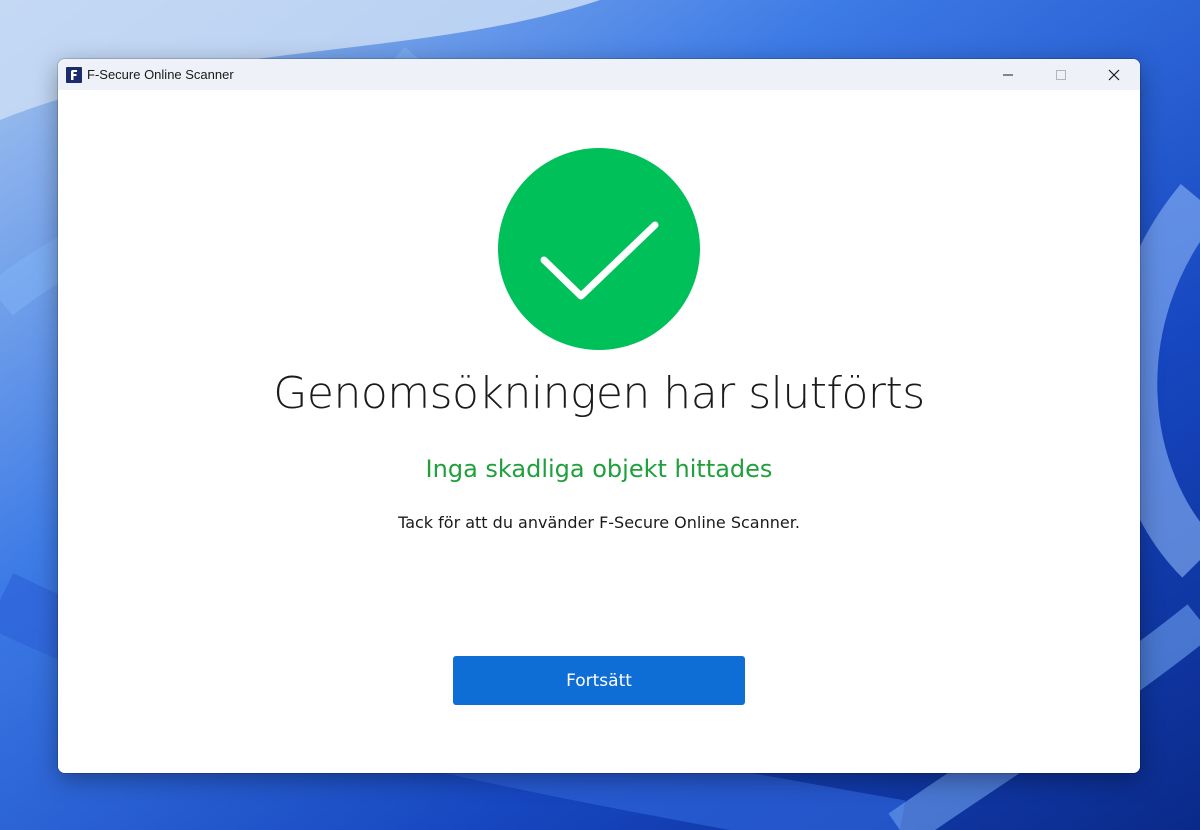 This screenshot has height=830, width=1200. I want to click on close-button, so click(1113, 74).